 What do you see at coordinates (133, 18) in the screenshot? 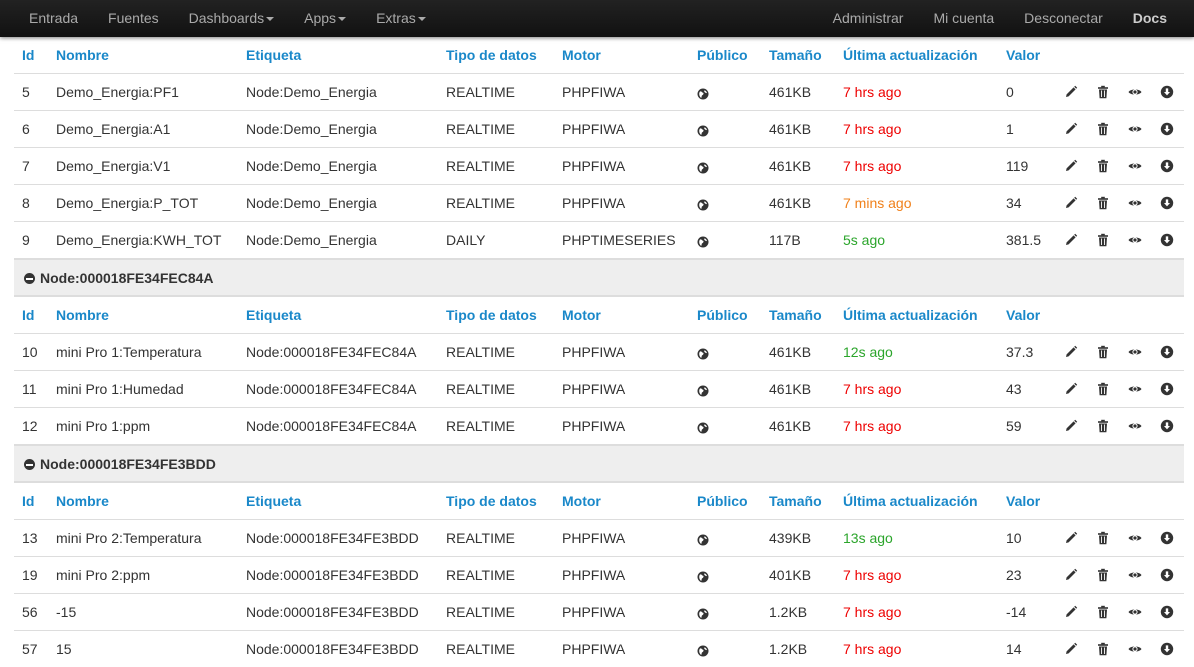
I see `nav-fuentes-link: Fuentes` at bounding box center [133, 18].